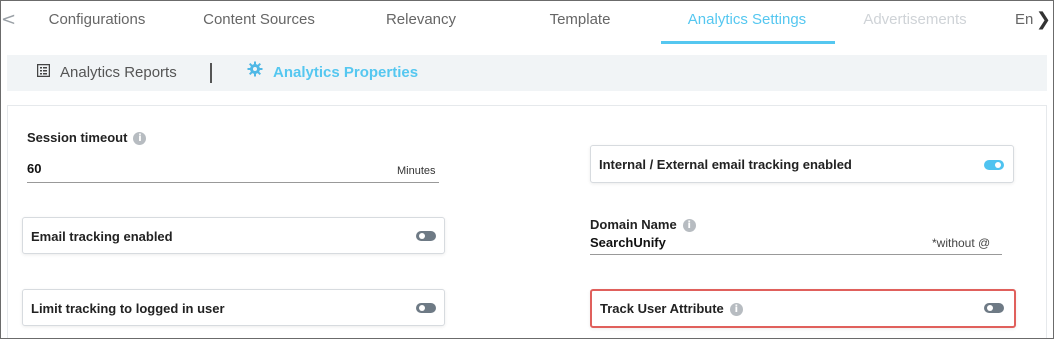 This screenshot has height=339, width=1054. I want to click on sub-tab-bar: Analytics Reports Analytics Properties, so click(527, 73).